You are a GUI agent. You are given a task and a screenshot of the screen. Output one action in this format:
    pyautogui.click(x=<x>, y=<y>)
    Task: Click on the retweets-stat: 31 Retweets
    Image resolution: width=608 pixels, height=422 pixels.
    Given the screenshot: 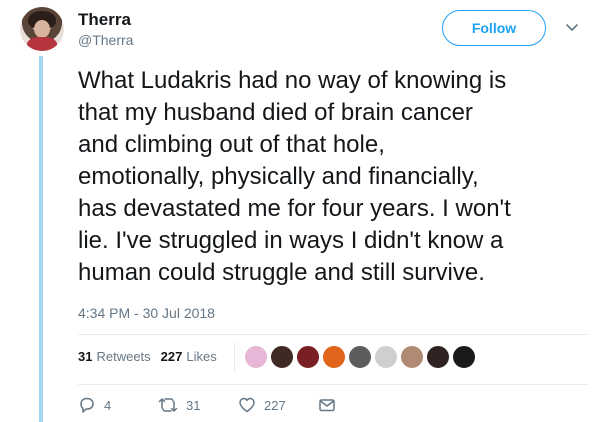 What is the action you would take?
    pyautogui.click(x=114, y=356)
    